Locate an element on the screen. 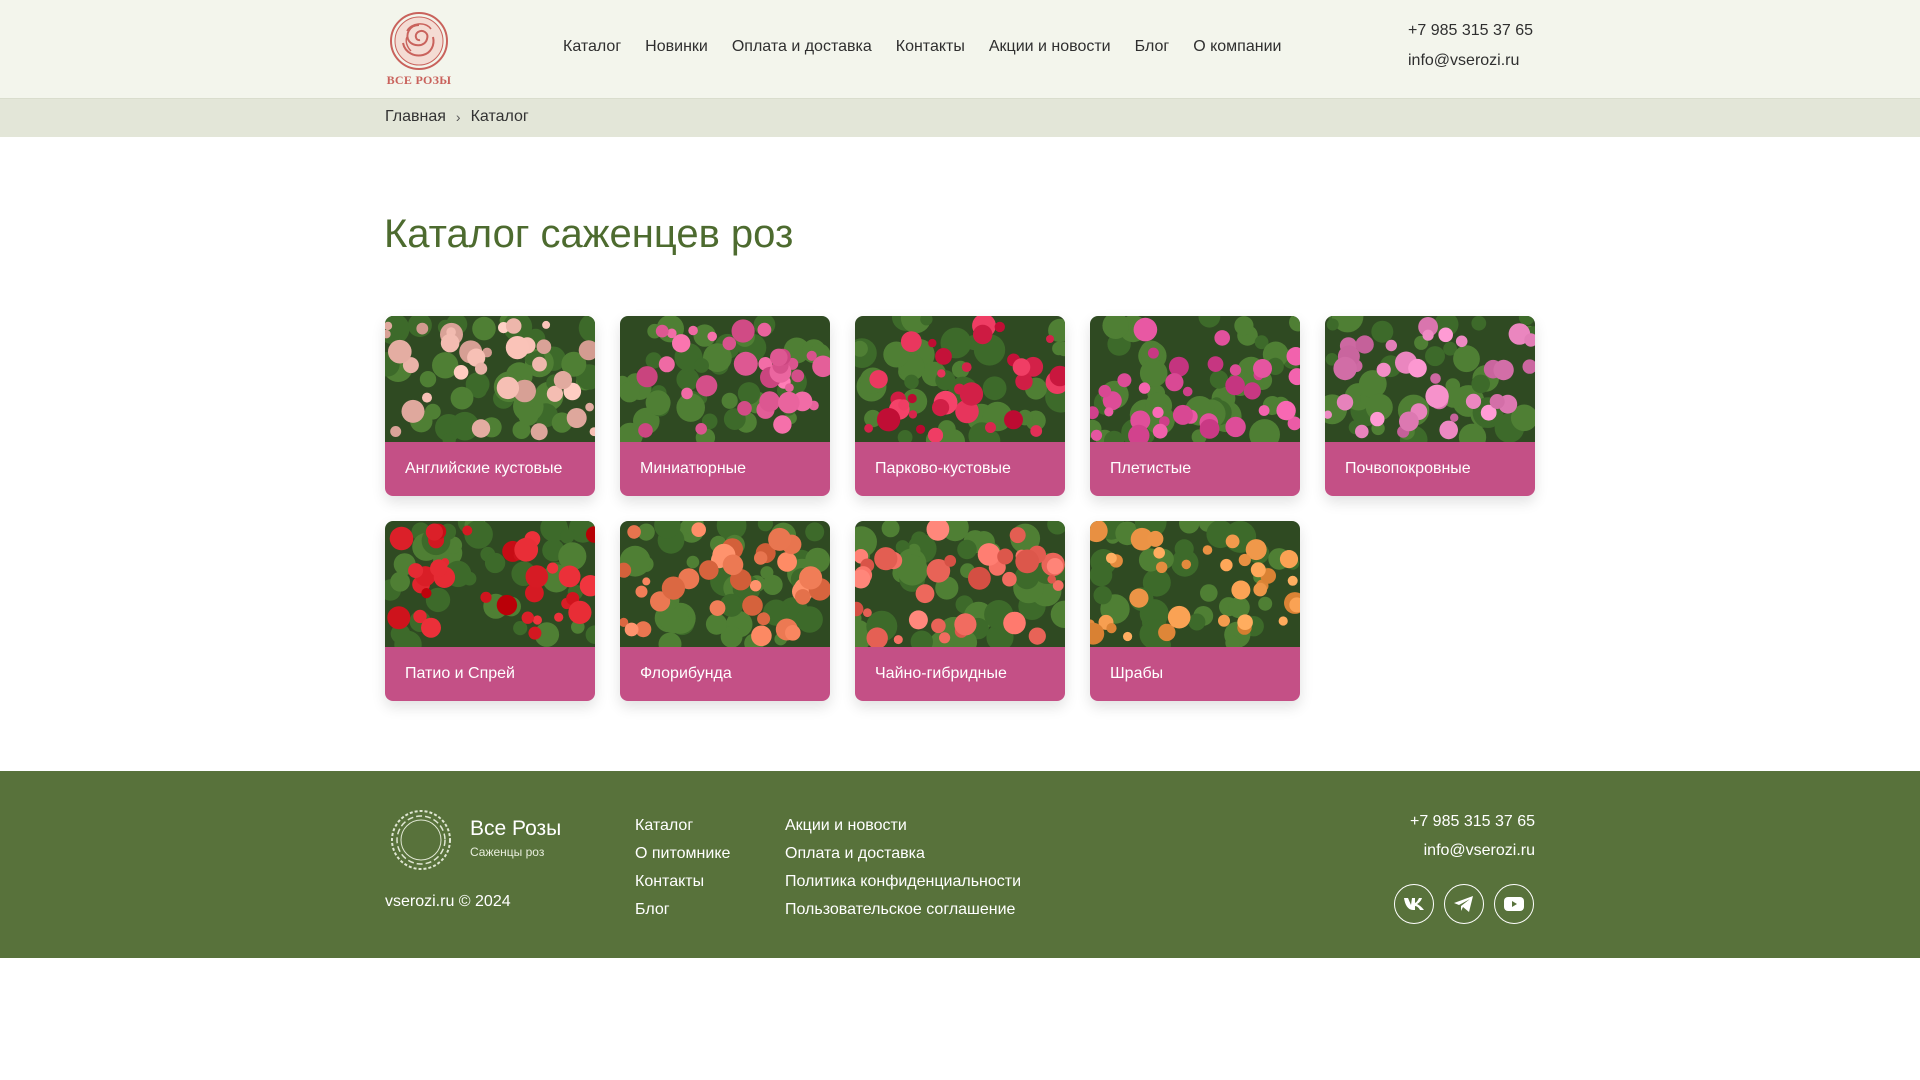 Image resolution: width=1920 pixels, height=1080 pixels. vk-icon is located at coordinates (1414, 904).